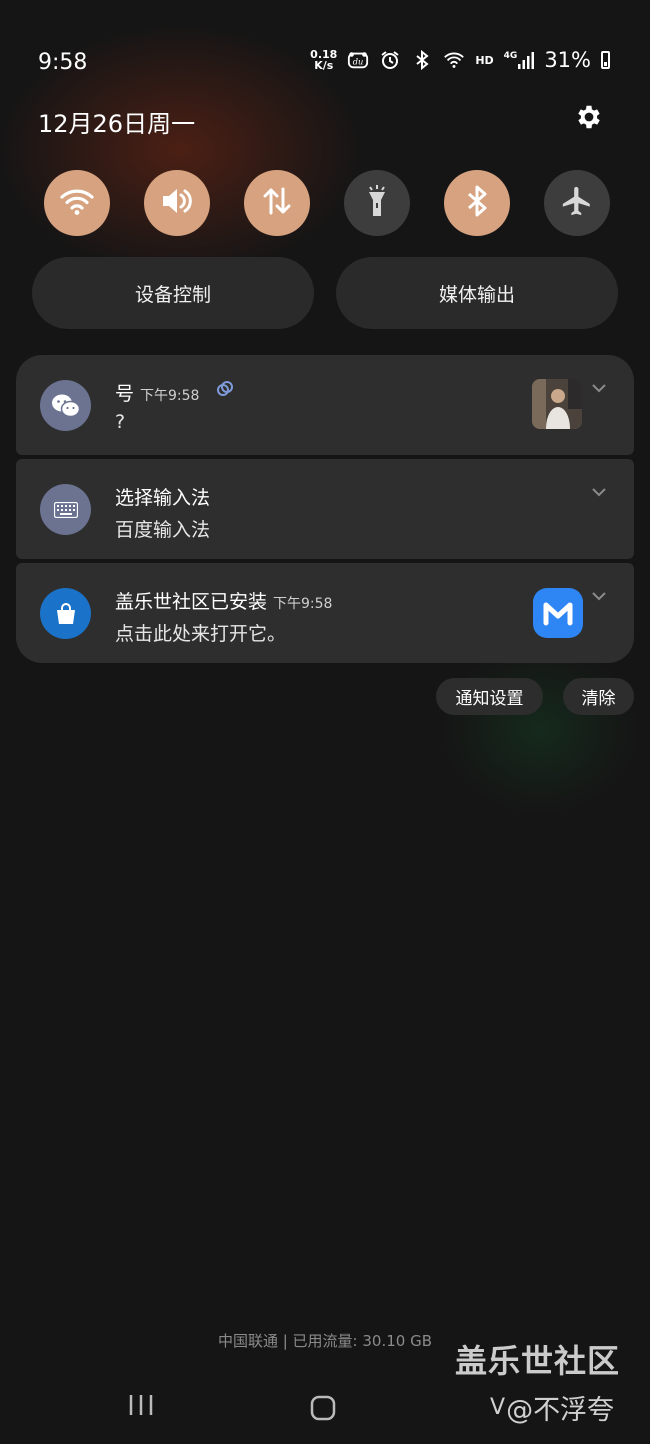  What do you see at coordinates (558, 613) in the screenshot?
I see `members-app-icon` at bounding box center [558, 613].